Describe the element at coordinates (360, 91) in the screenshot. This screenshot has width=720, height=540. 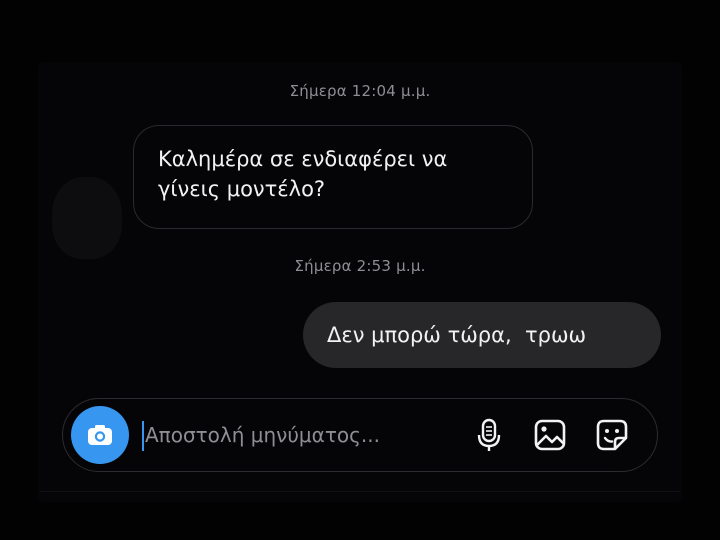
I see `timestamp: Σήμερα 12:04 μ.μ.` at that location.